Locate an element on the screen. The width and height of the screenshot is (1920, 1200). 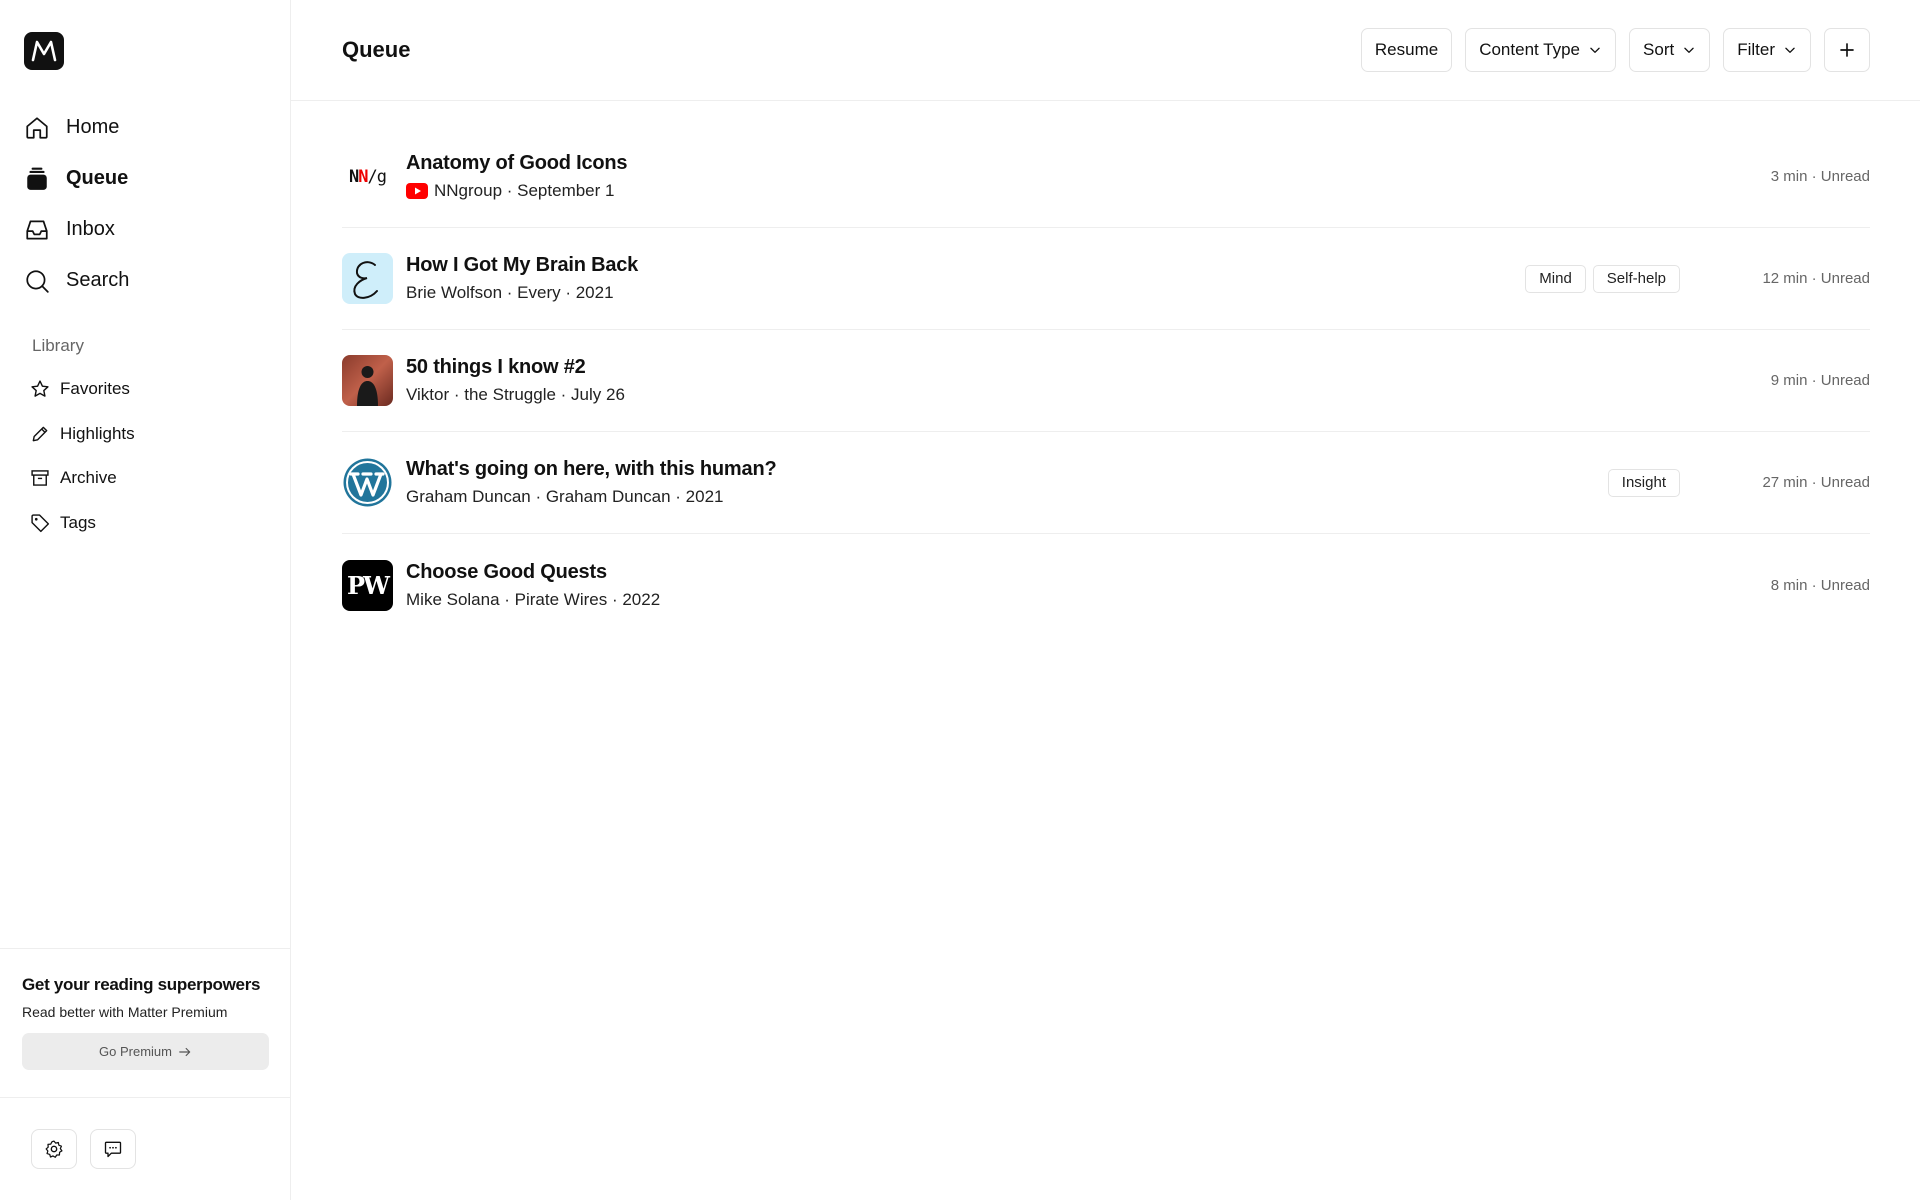
tag-chip: Insight is located at coordinates (1643, 482).